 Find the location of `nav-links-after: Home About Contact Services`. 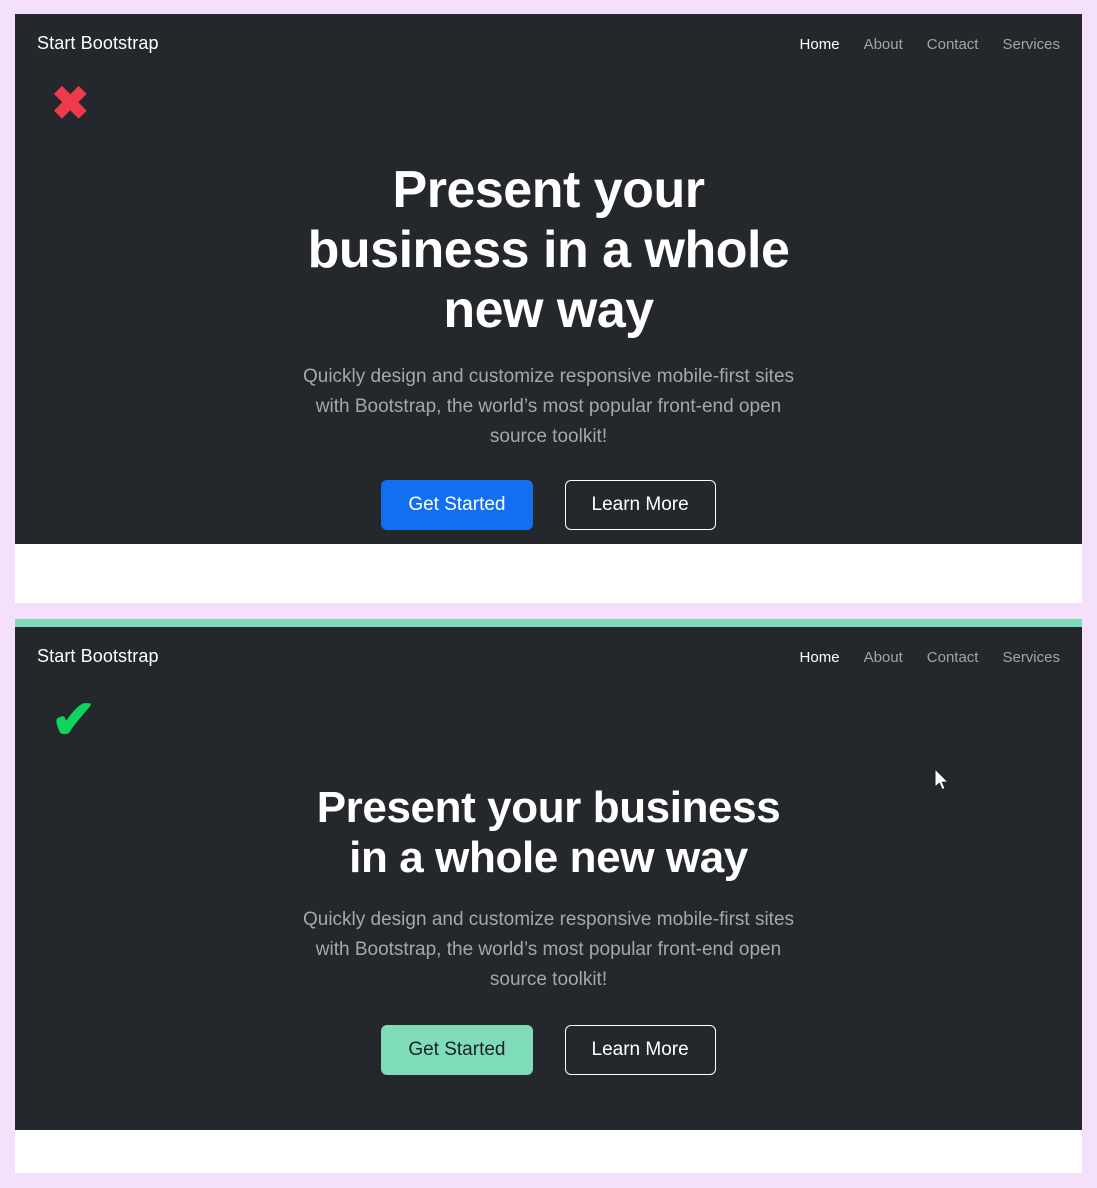

nav-links-after: Home About Contact Services is located at coordinates (930, 655).